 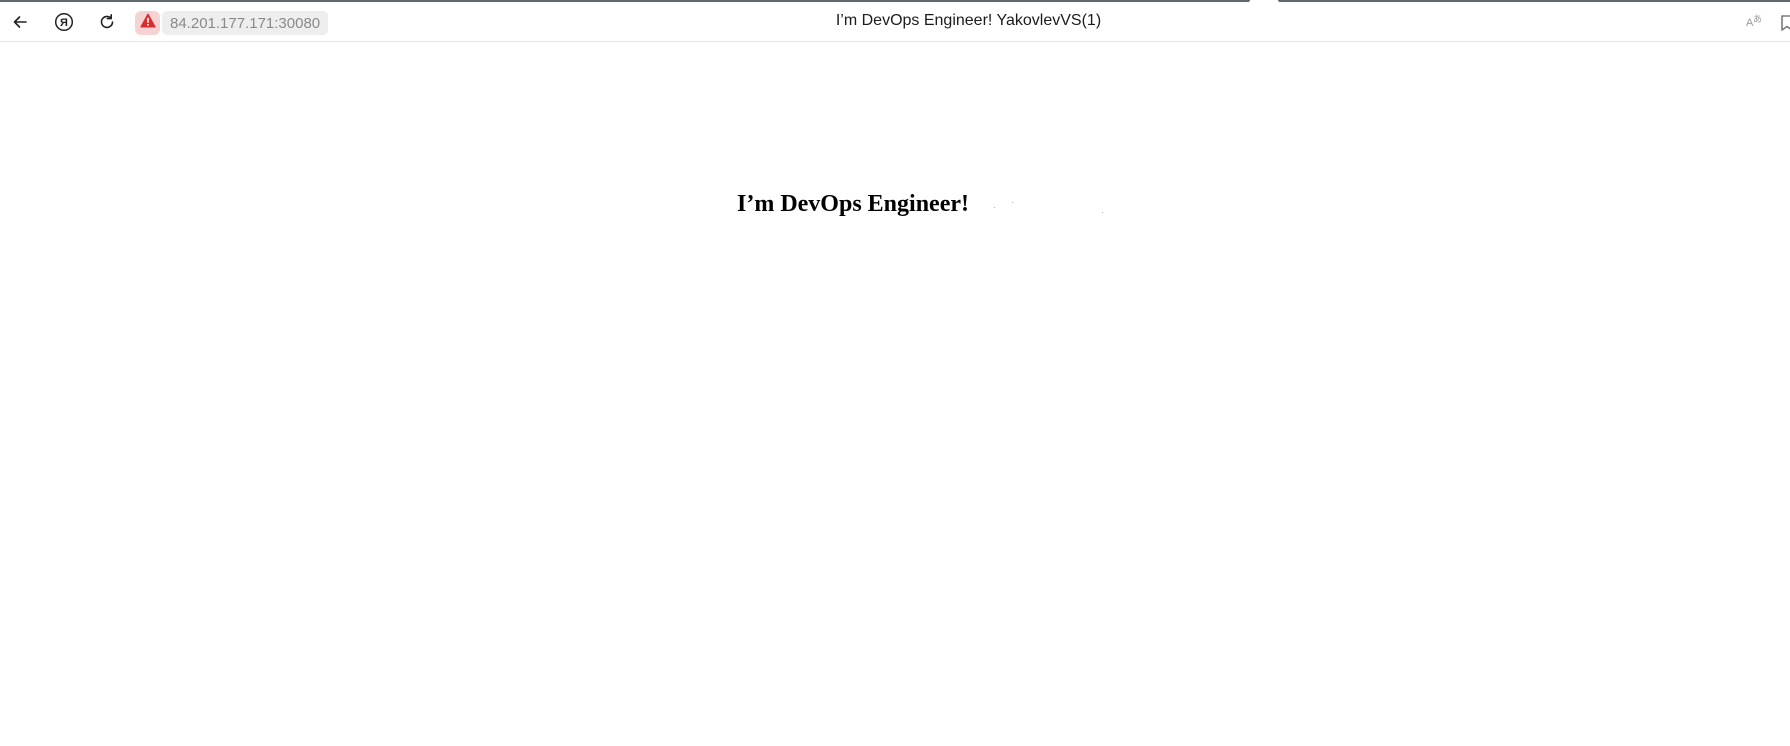 I want to click on arrow-left-icon, so click(x=20, y=22).